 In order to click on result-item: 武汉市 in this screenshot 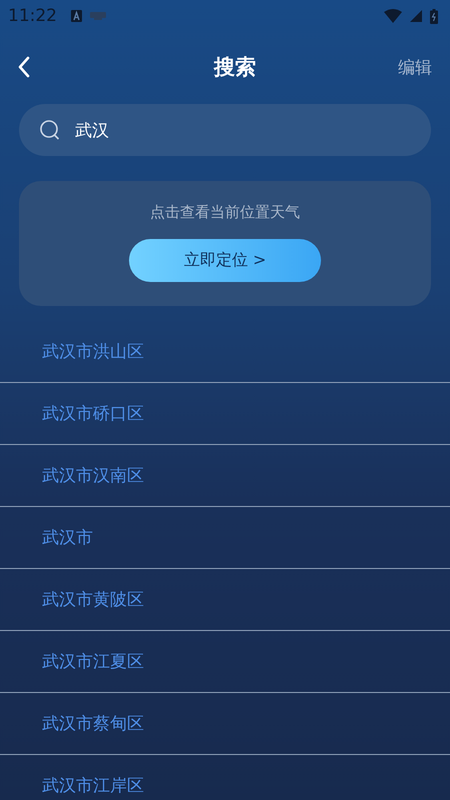, I will do `click(225, 538)`.